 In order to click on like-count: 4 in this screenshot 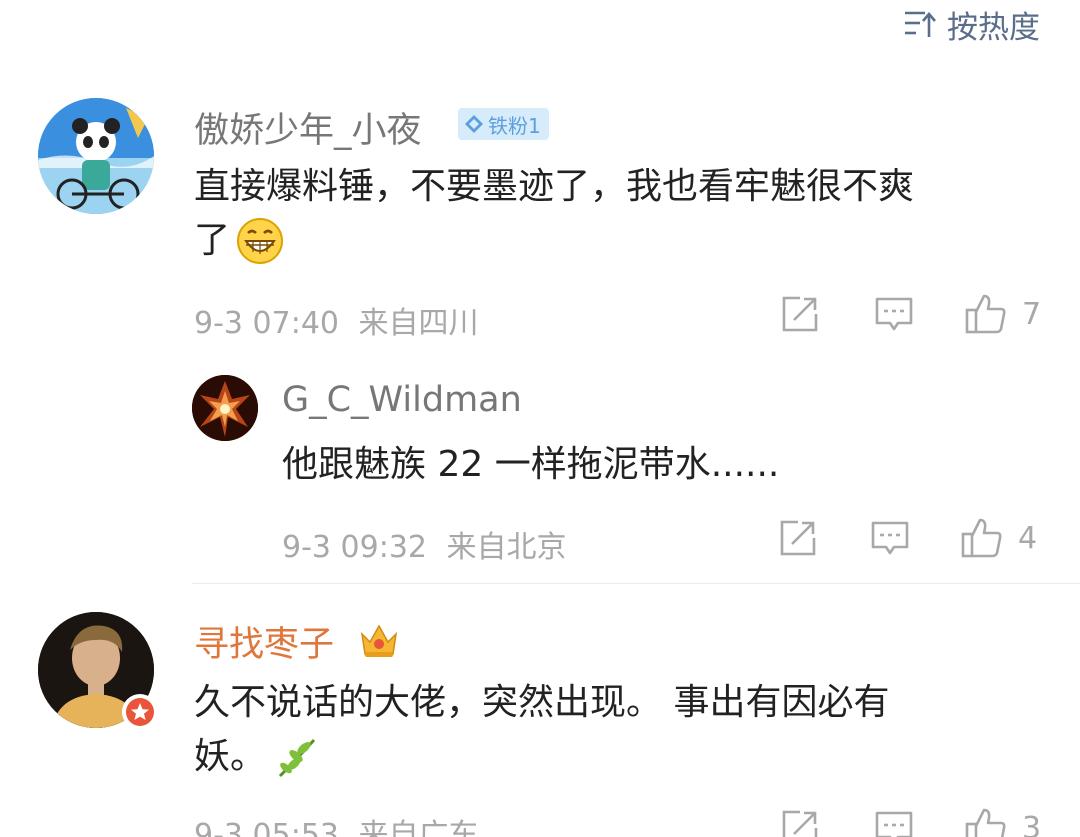, I will do `click(1028, 538)`.